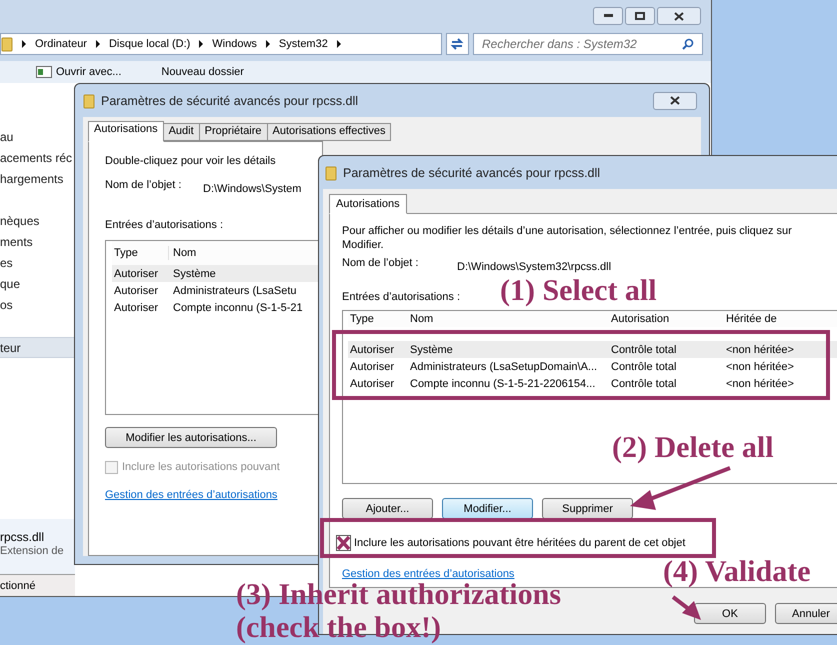 The image size is (837, 645). I want to click on description-text: Double-cliquez pour voir les détails, so click(190, 161).